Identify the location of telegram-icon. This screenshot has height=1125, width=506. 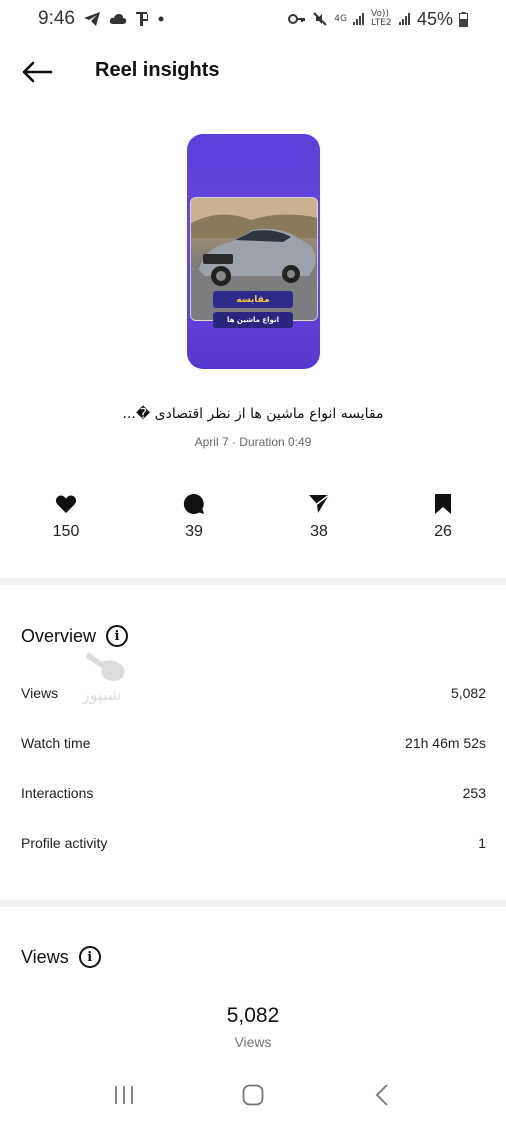
(92, 19).